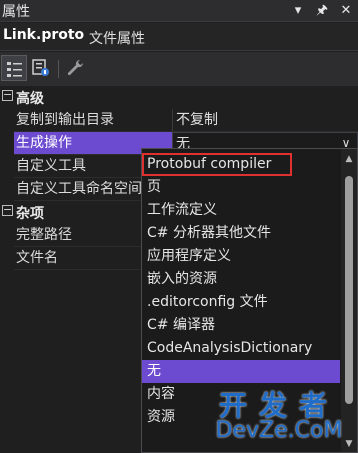 The image size is (358, 453). I want to click on alphabetical-view-button, so click(41, 68).